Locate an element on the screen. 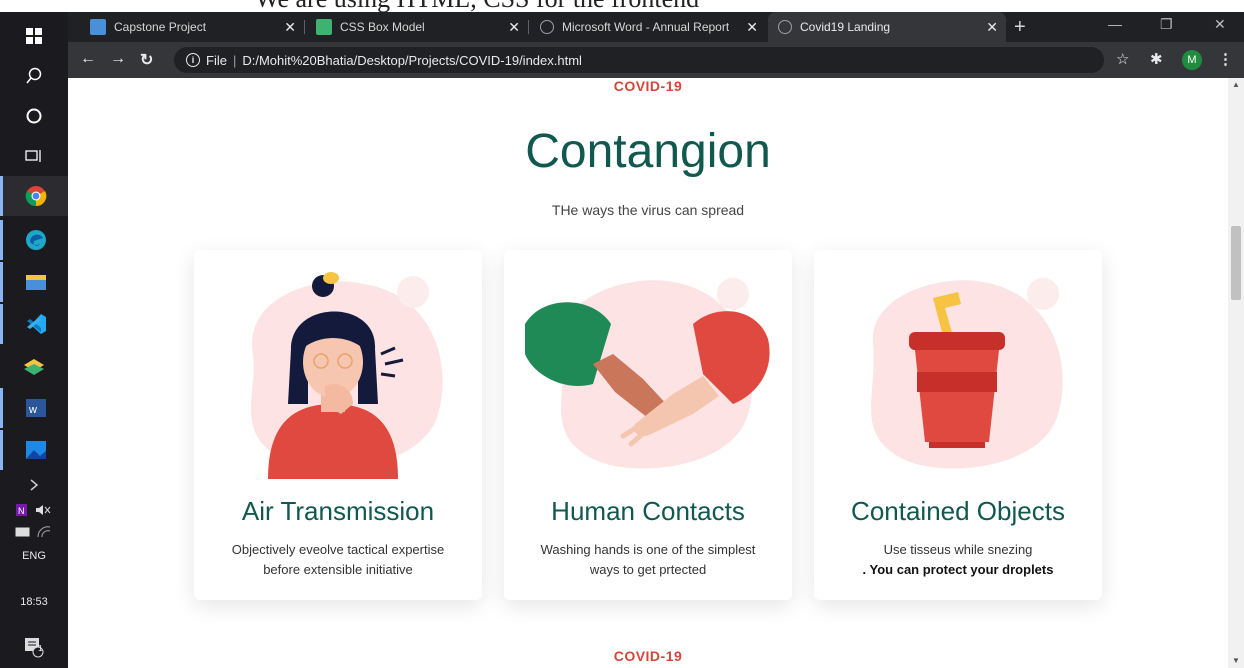 Image resolution: width=1244 pixels, height=668 pixels. taskbar-bluestacks is located at coordinates (34, 366).